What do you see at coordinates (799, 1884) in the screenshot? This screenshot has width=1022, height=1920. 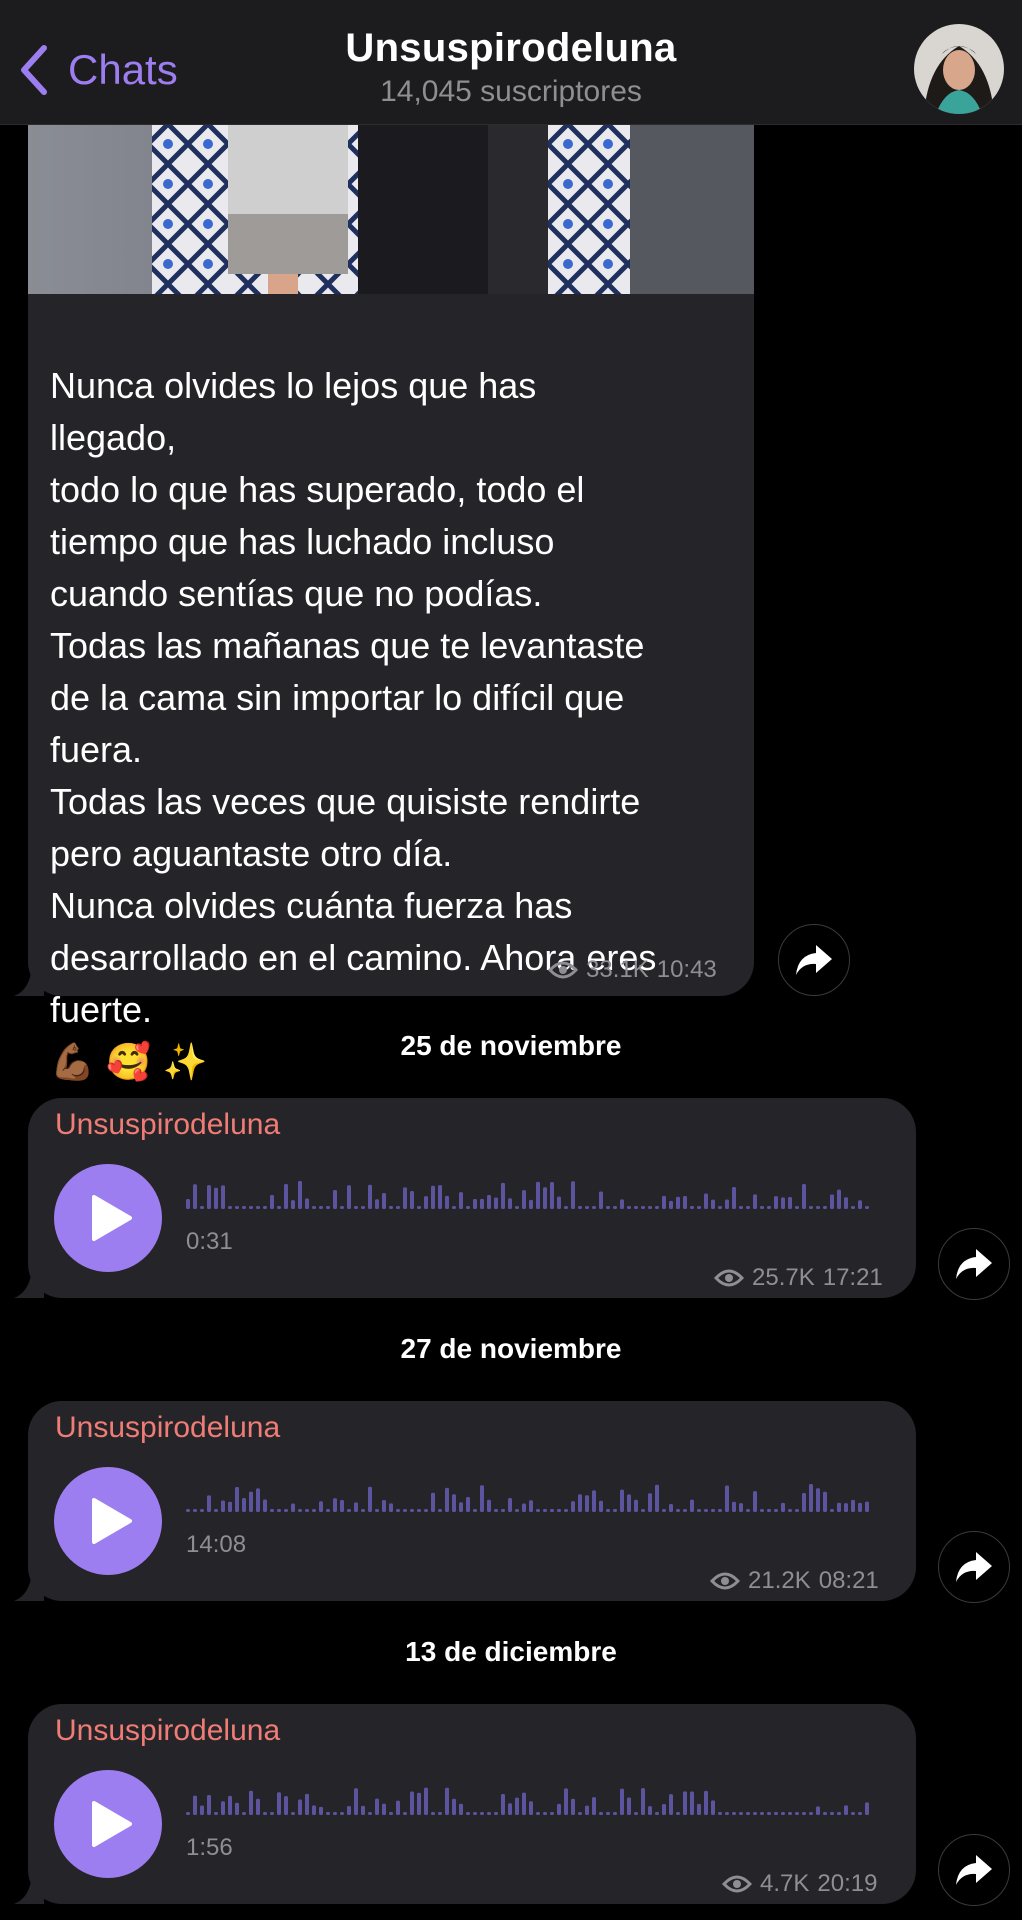 I see `voice-meta: 4.7K 20:19` at bounding box center [799, 1884].